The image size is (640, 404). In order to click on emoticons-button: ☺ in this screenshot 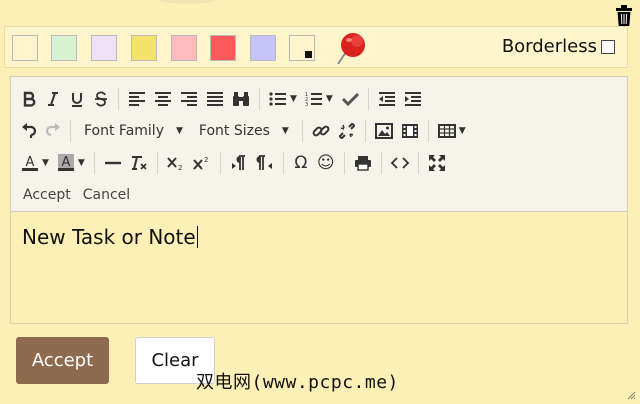, I will do `click(326, 163)`.